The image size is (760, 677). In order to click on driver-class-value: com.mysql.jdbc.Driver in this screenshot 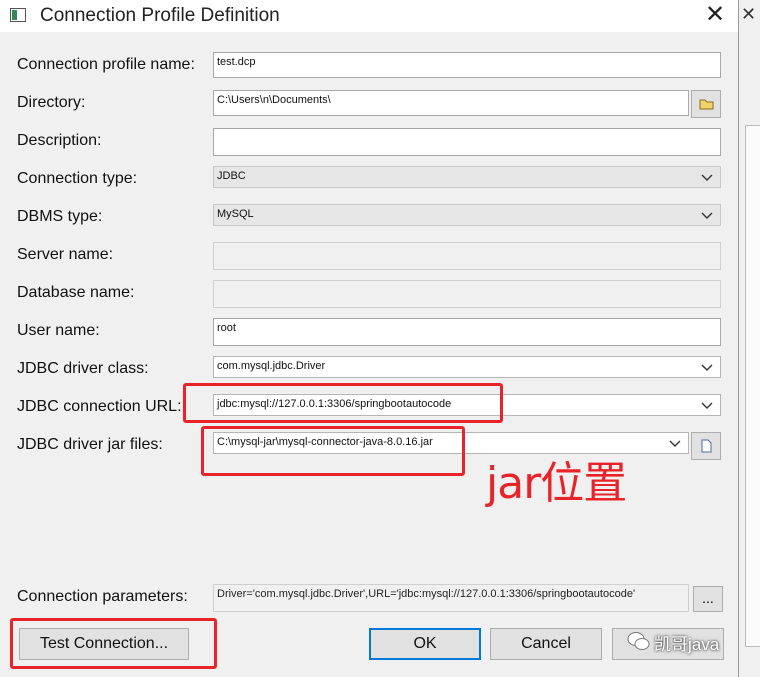, I will do `click(271, 366)`.